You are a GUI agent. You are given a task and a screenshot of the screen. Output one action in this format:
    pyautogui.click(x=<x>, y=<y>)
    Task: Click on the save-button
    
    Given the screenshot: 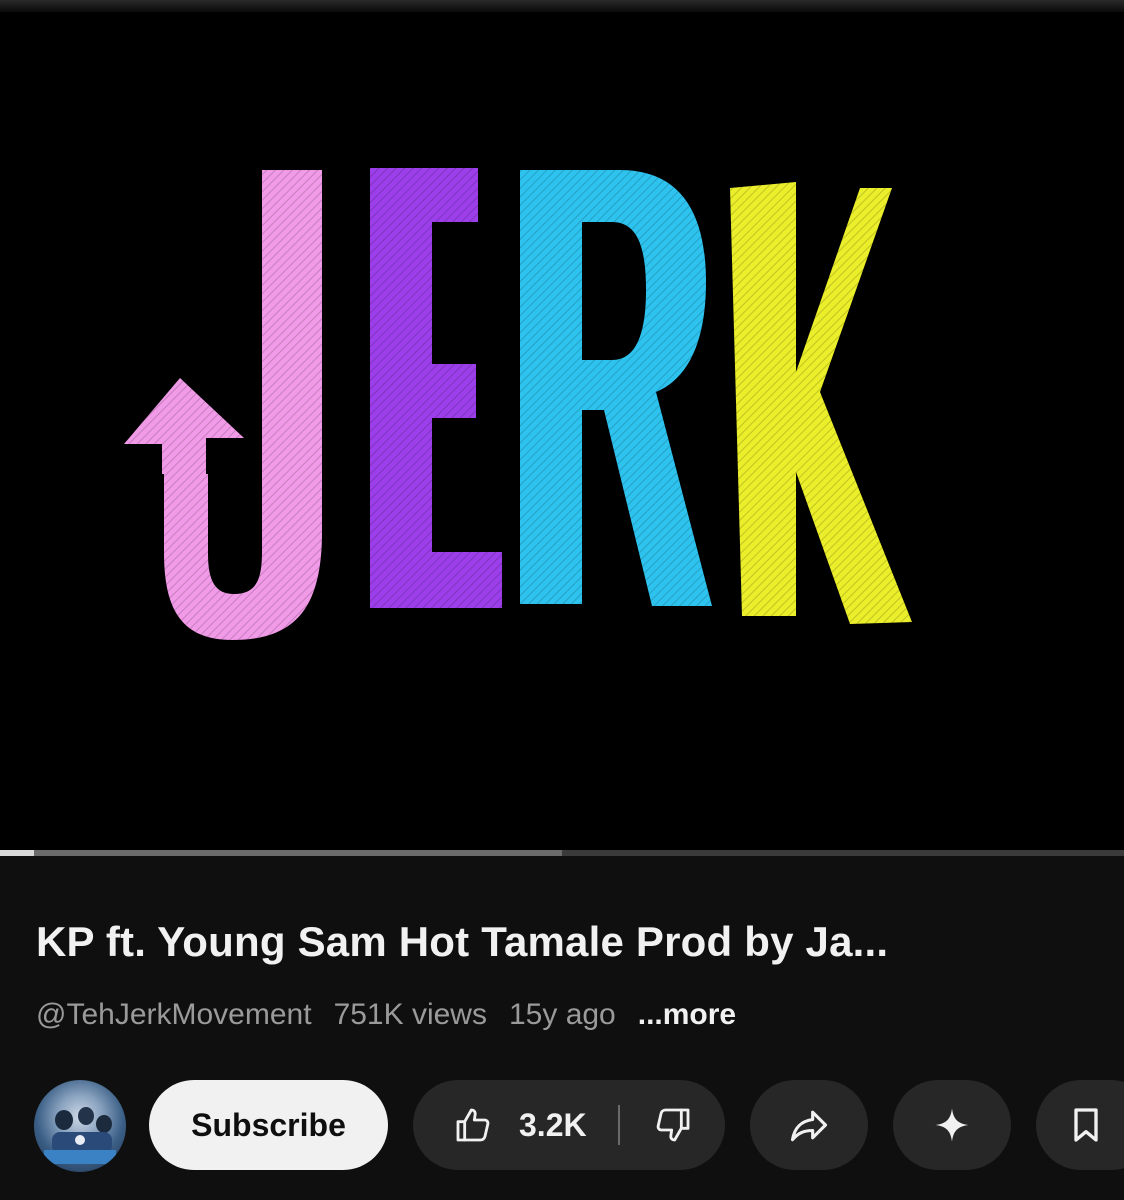 What is the action you would take?
    pyautogui.click(x=1080, y=1125)
    